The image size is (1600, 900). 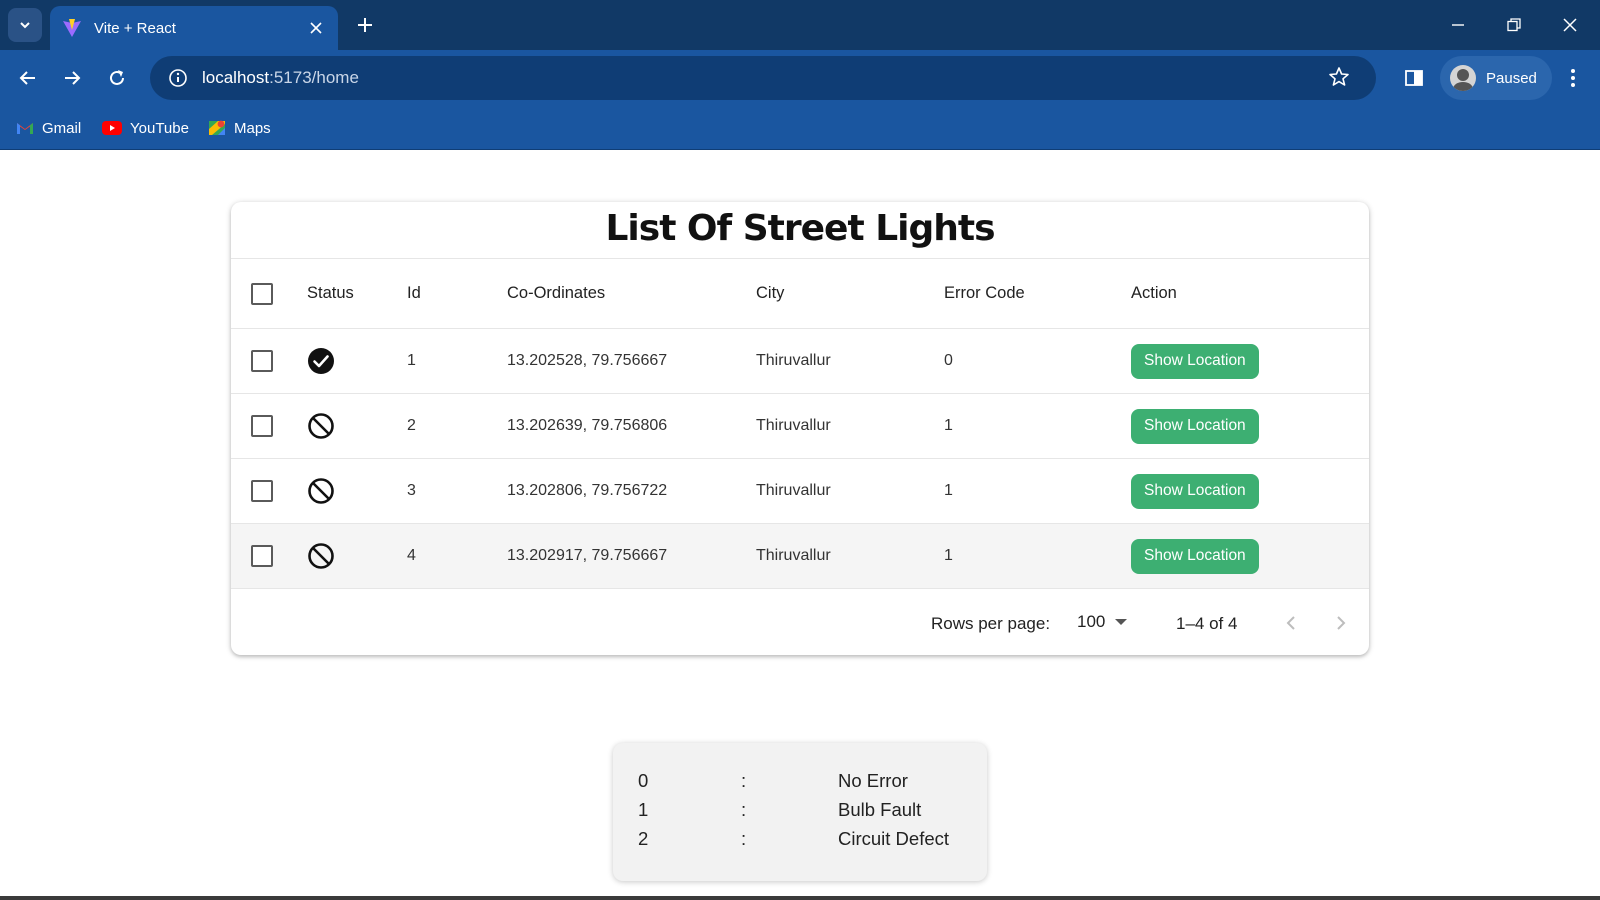 What do you see at coordinates (314, 77) in the screenshot?
I see `url-path: :5173/home` at bounding box center [314, 77].